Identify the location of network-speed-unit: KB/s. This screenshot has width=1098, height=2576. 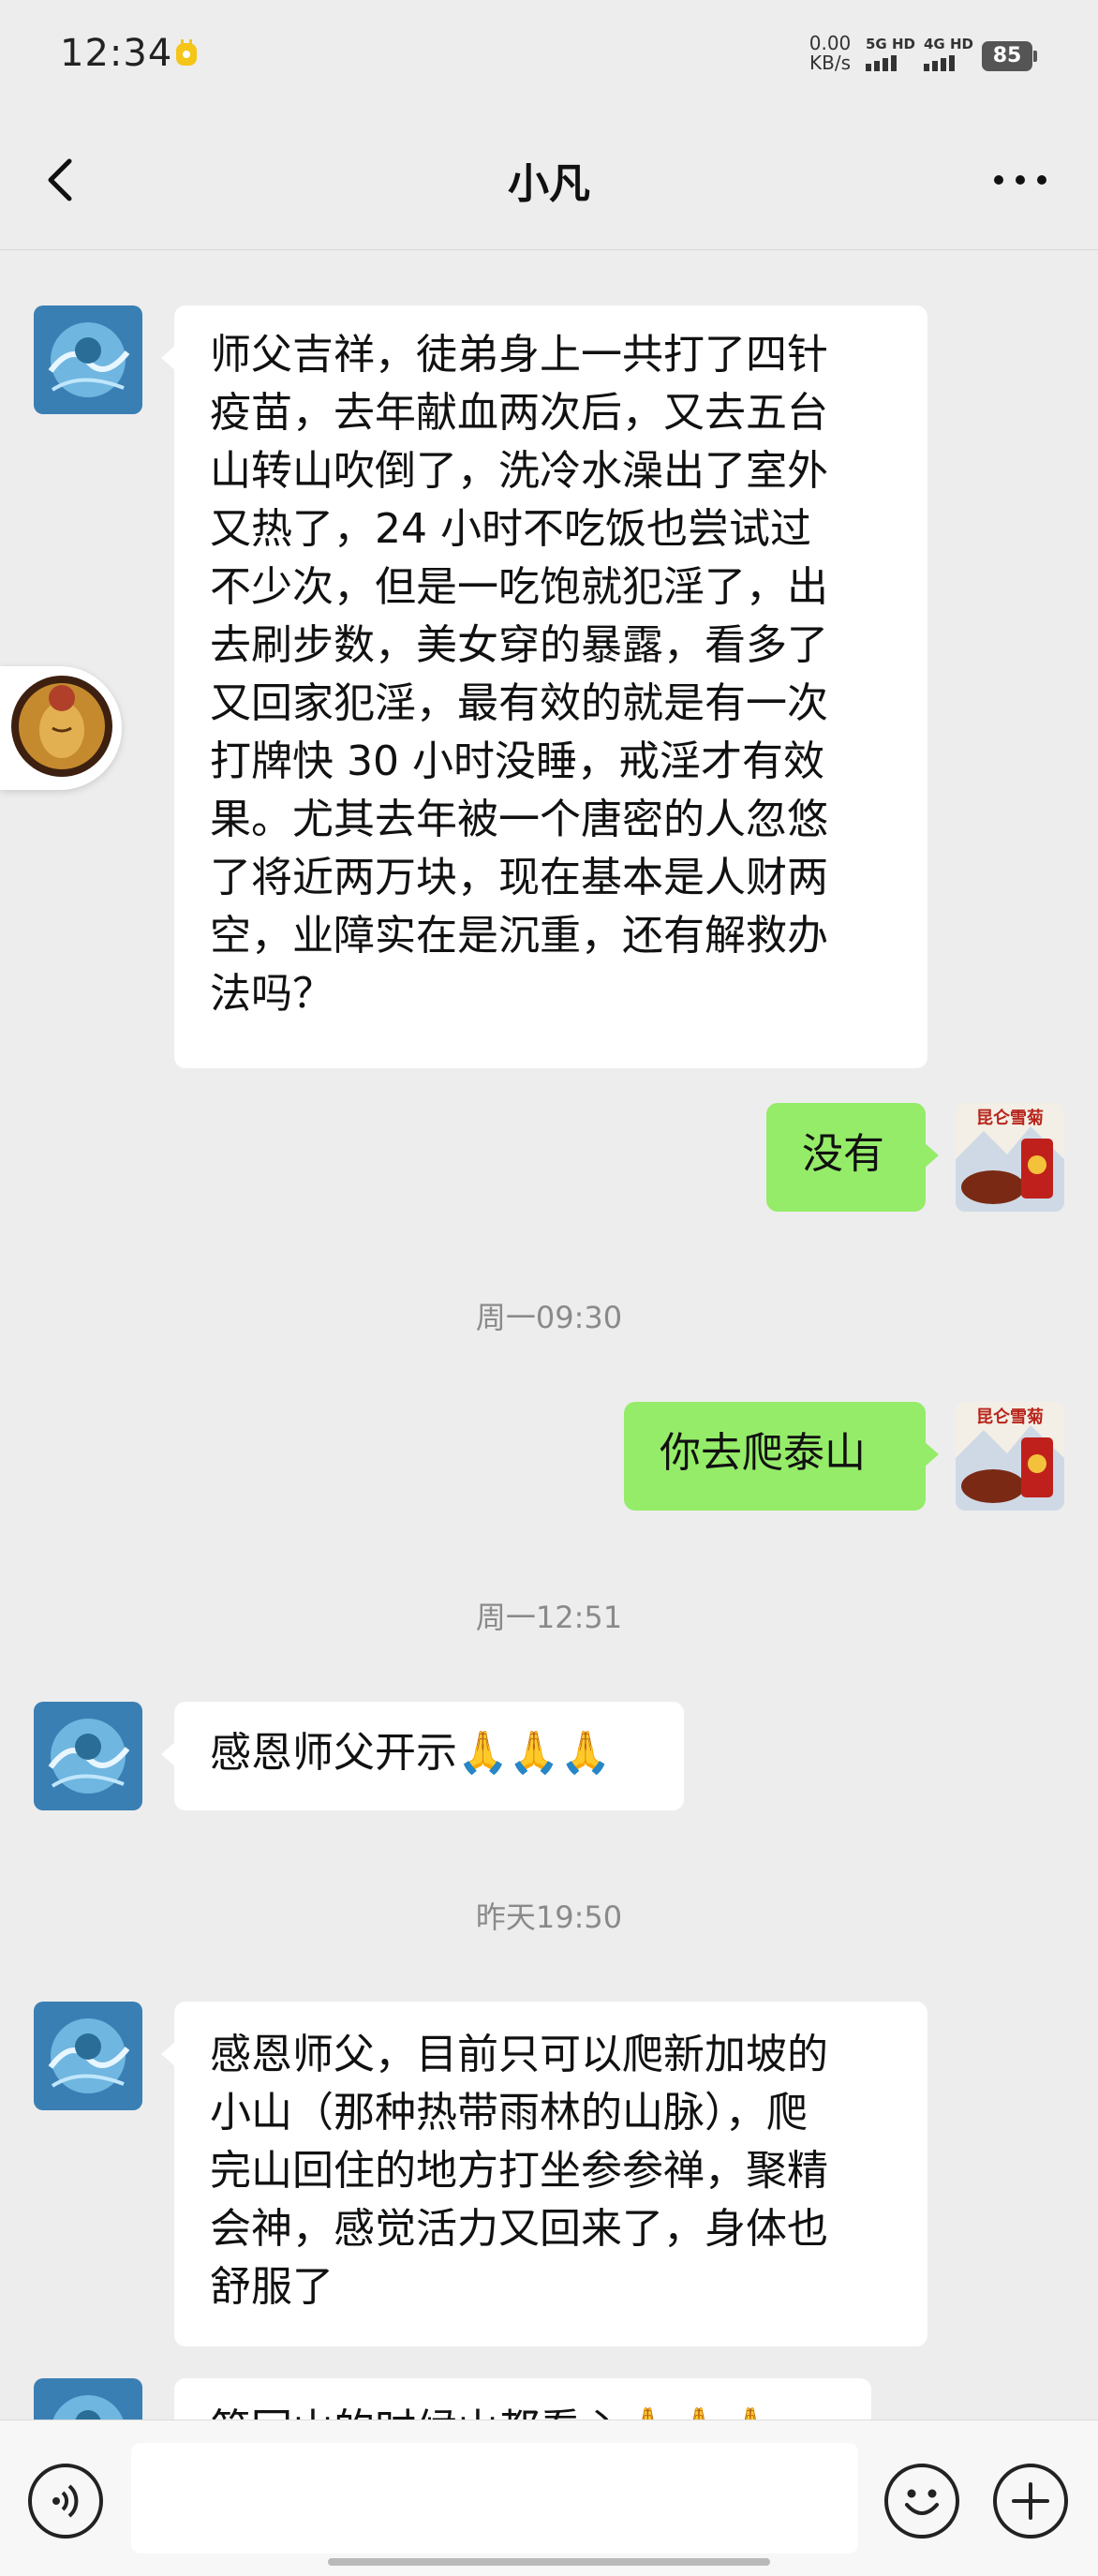
(830, 63).